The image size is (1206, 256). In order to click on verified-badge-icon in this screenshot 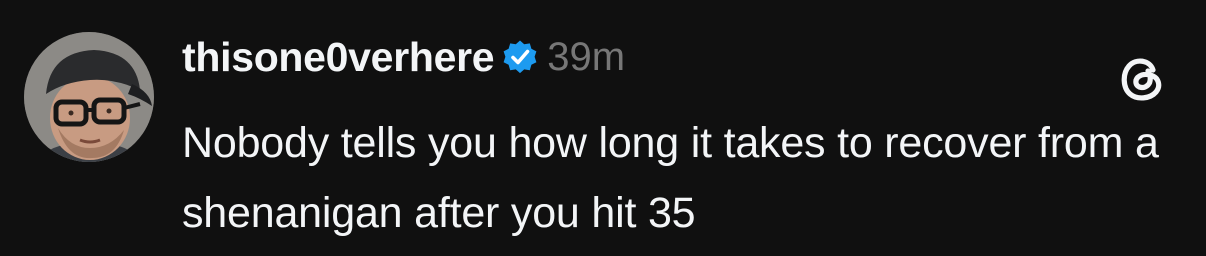, I will do `click(520, 57)`.